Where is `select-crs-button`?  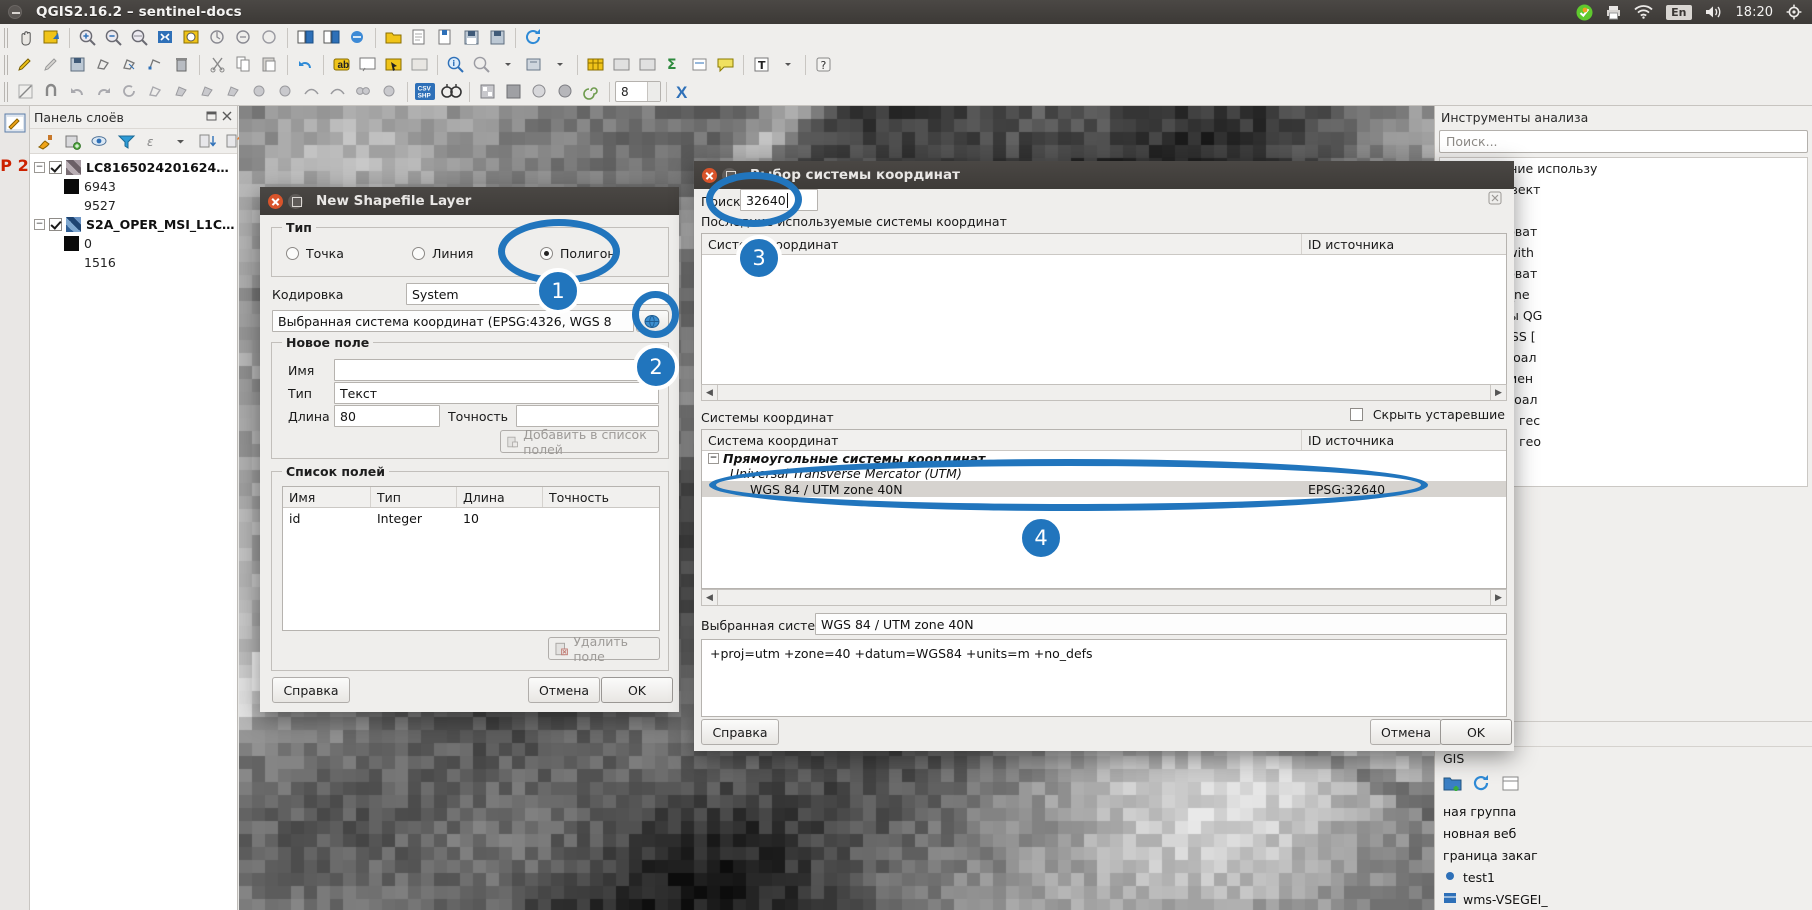 select-crs-button is located at coordinates (652, 321).